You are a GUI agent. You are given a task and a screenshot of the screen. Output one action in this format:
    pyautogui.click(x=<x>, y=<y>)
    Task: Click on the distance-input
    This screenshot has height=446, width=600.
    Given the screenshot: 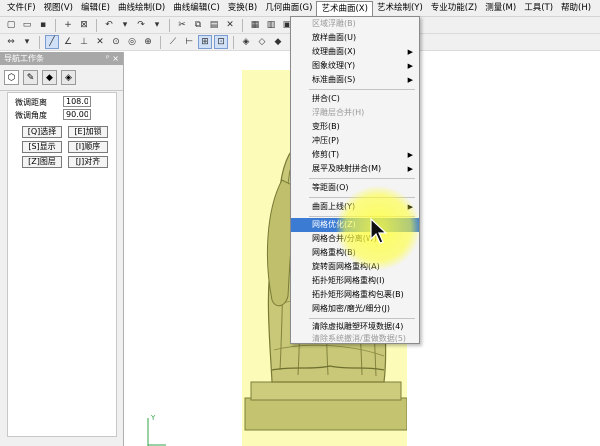 What is the action you would take?
    pyautogui.click(x=77, y=101)
    